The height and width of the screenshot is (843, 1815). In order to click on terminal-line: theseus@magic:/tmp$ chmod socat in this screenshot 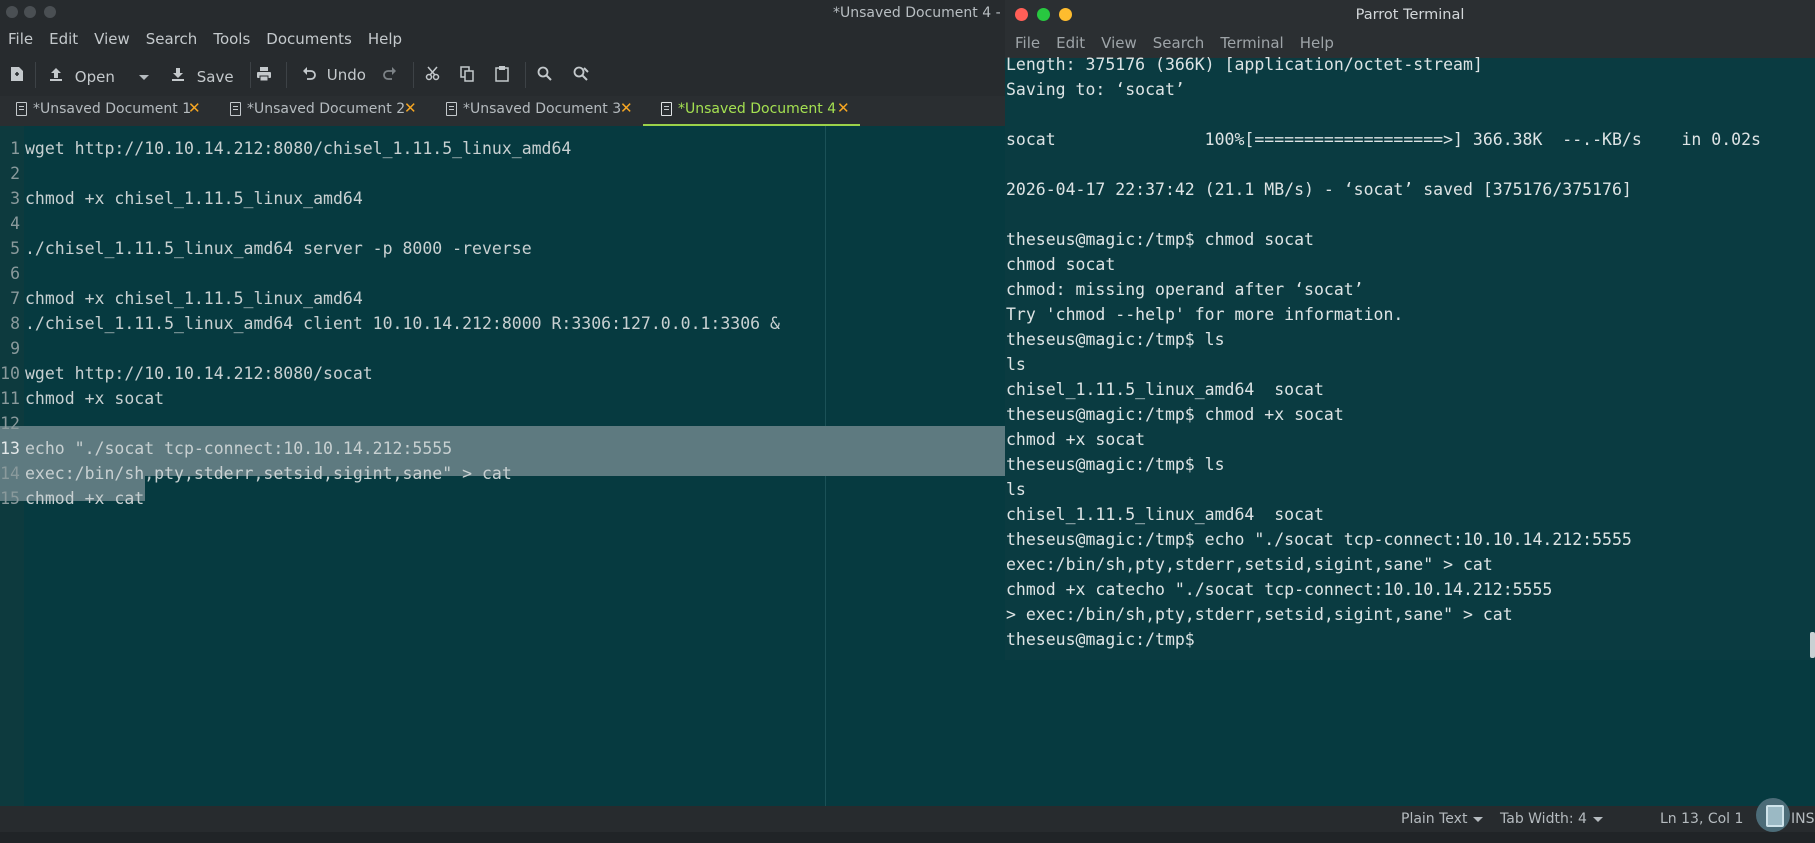, I will do `click(1160, 239)`.